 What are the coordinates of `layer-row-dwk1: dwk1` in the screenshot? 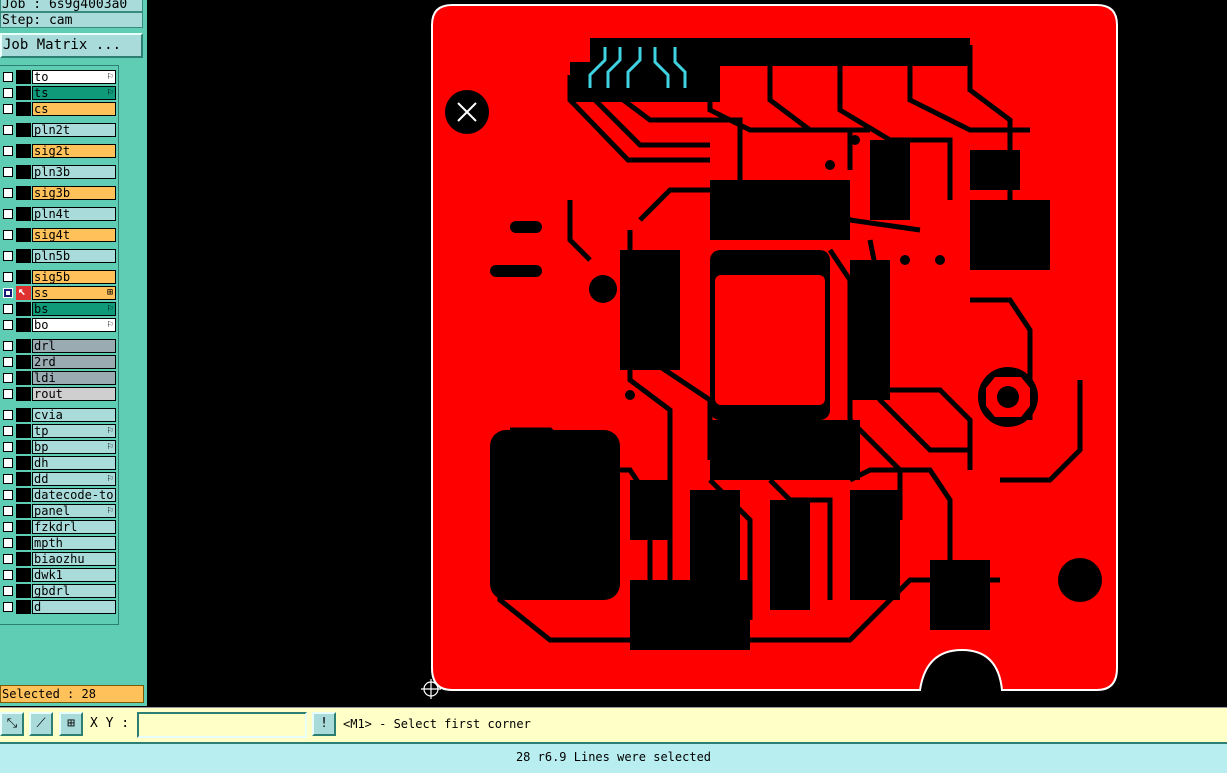 It's located at (59, 575).